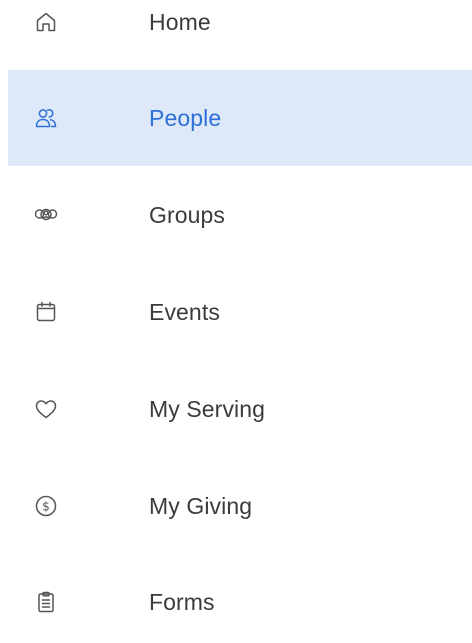  I want to click on clipboard-icon, so click(46, 602).